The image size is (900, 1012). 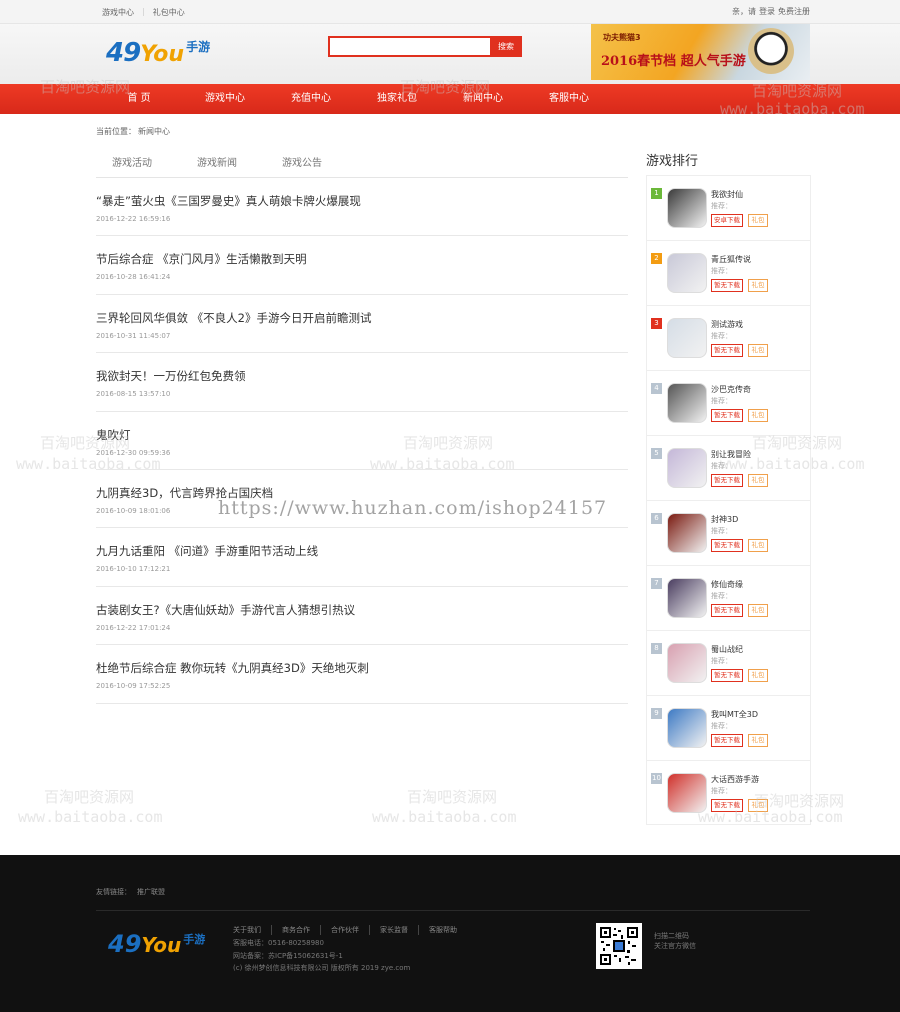 What do you see at coordinates (728, 208) in the screenshot?
I see `ranking-item: 1 我欲封仙 推荐： 安卓下载 礼包` at bounding box center [728, 208].